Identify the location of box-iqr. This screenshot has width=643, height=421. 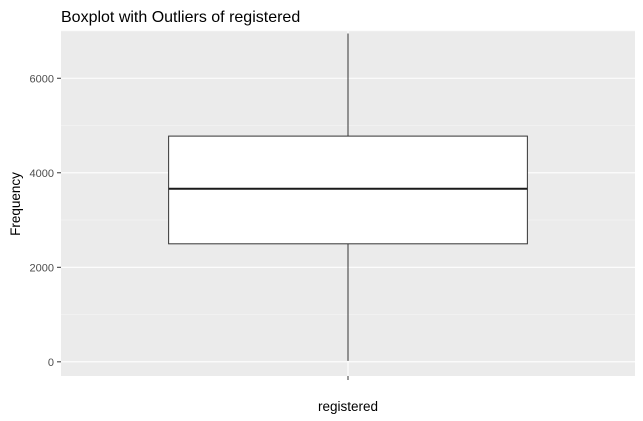
(348, 190).